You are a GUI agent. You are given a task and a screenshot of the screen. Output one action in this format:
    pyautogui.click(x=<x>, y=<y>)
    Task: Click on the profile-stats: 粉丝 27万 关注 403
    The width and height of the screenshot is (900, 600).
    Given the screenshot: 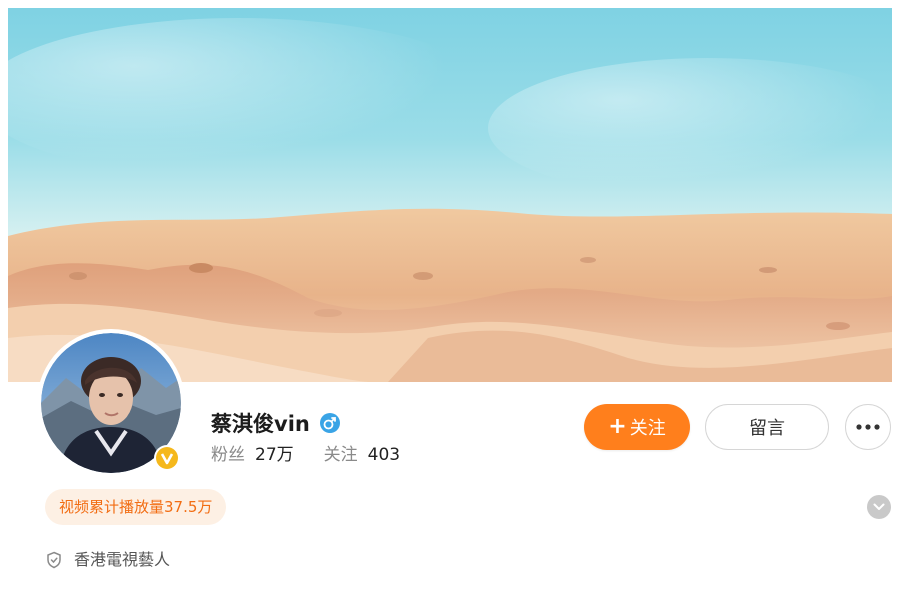 What is the action you would take?
    pyautogui.click(x=305, y=455)
    